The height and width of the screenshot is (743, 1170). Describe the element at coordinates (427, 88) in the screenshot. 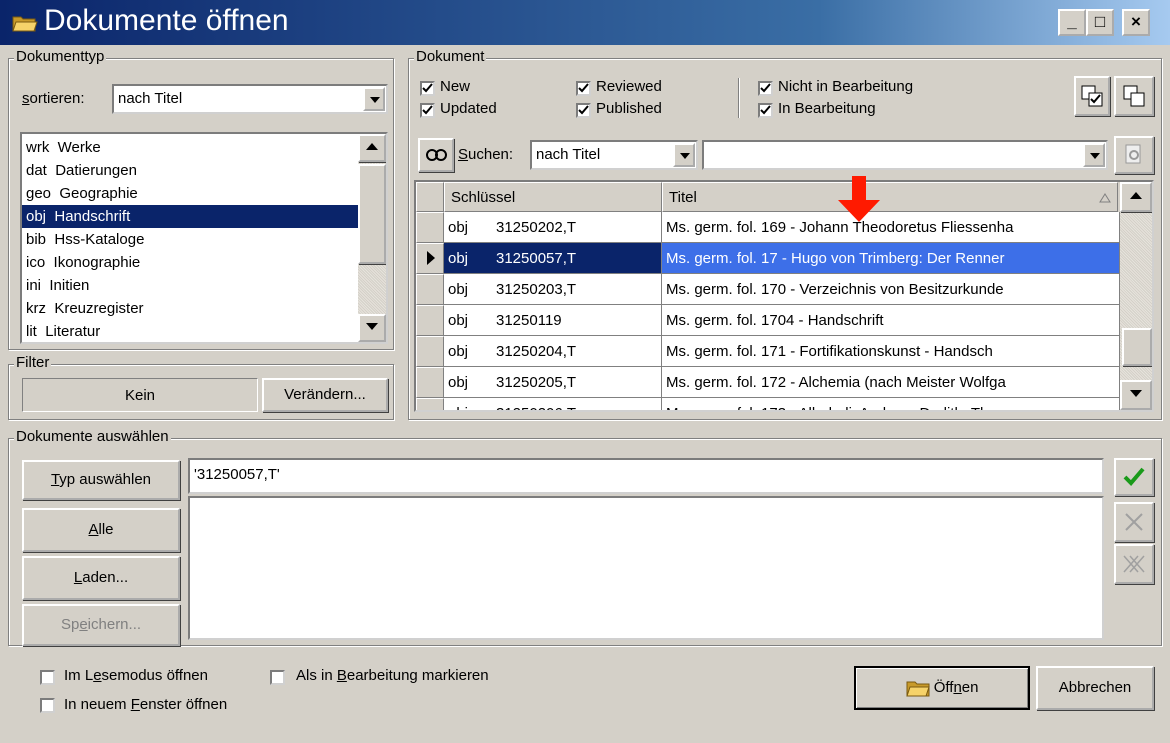

I see `checkbox-new` at that location.